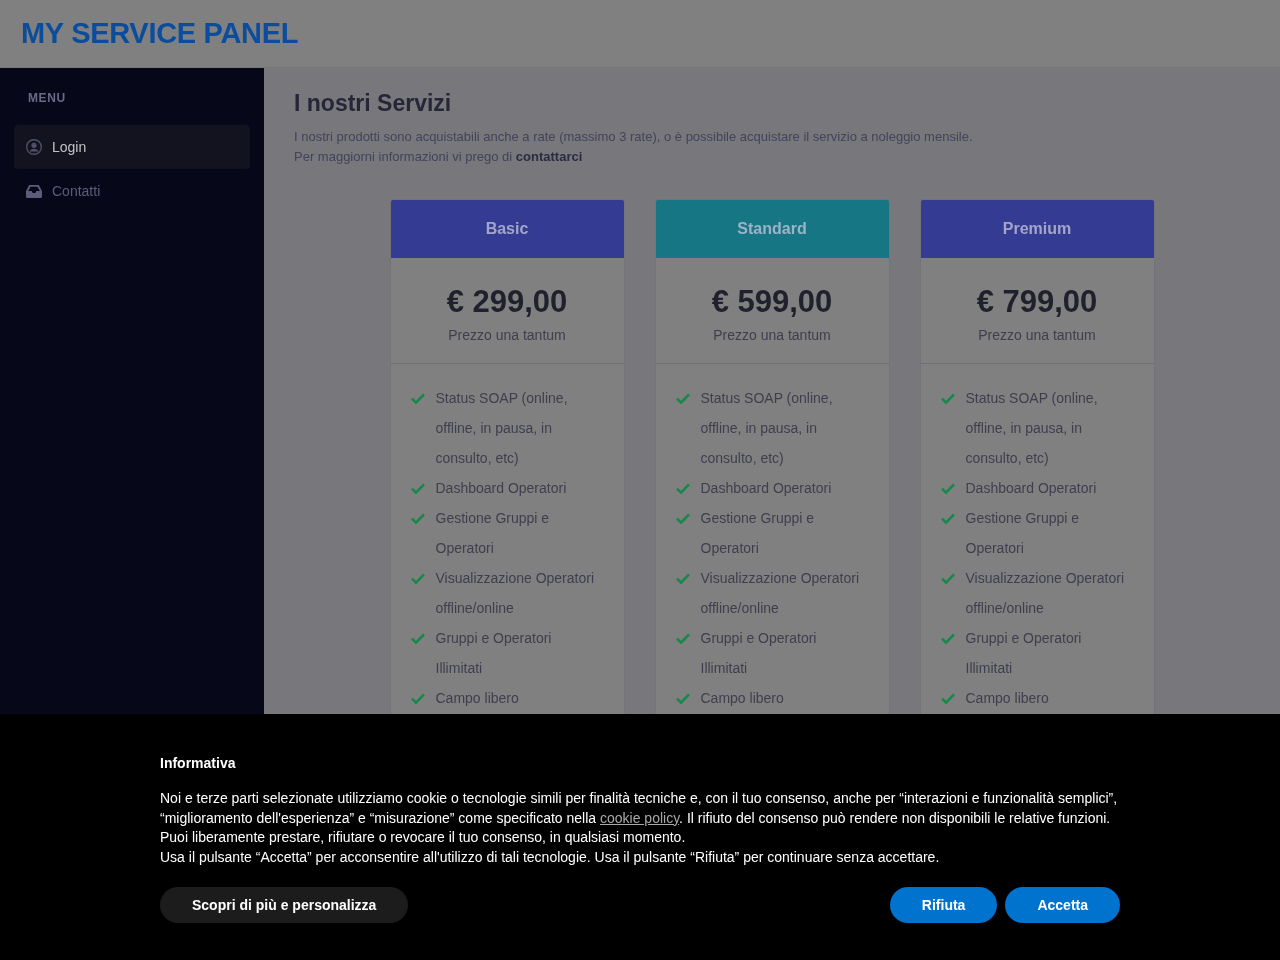 The image size is (1280, 960). Describe the element at coordinates (373, 103) in the screenshot. I see `page-title: I nostri Servizi` at that location.